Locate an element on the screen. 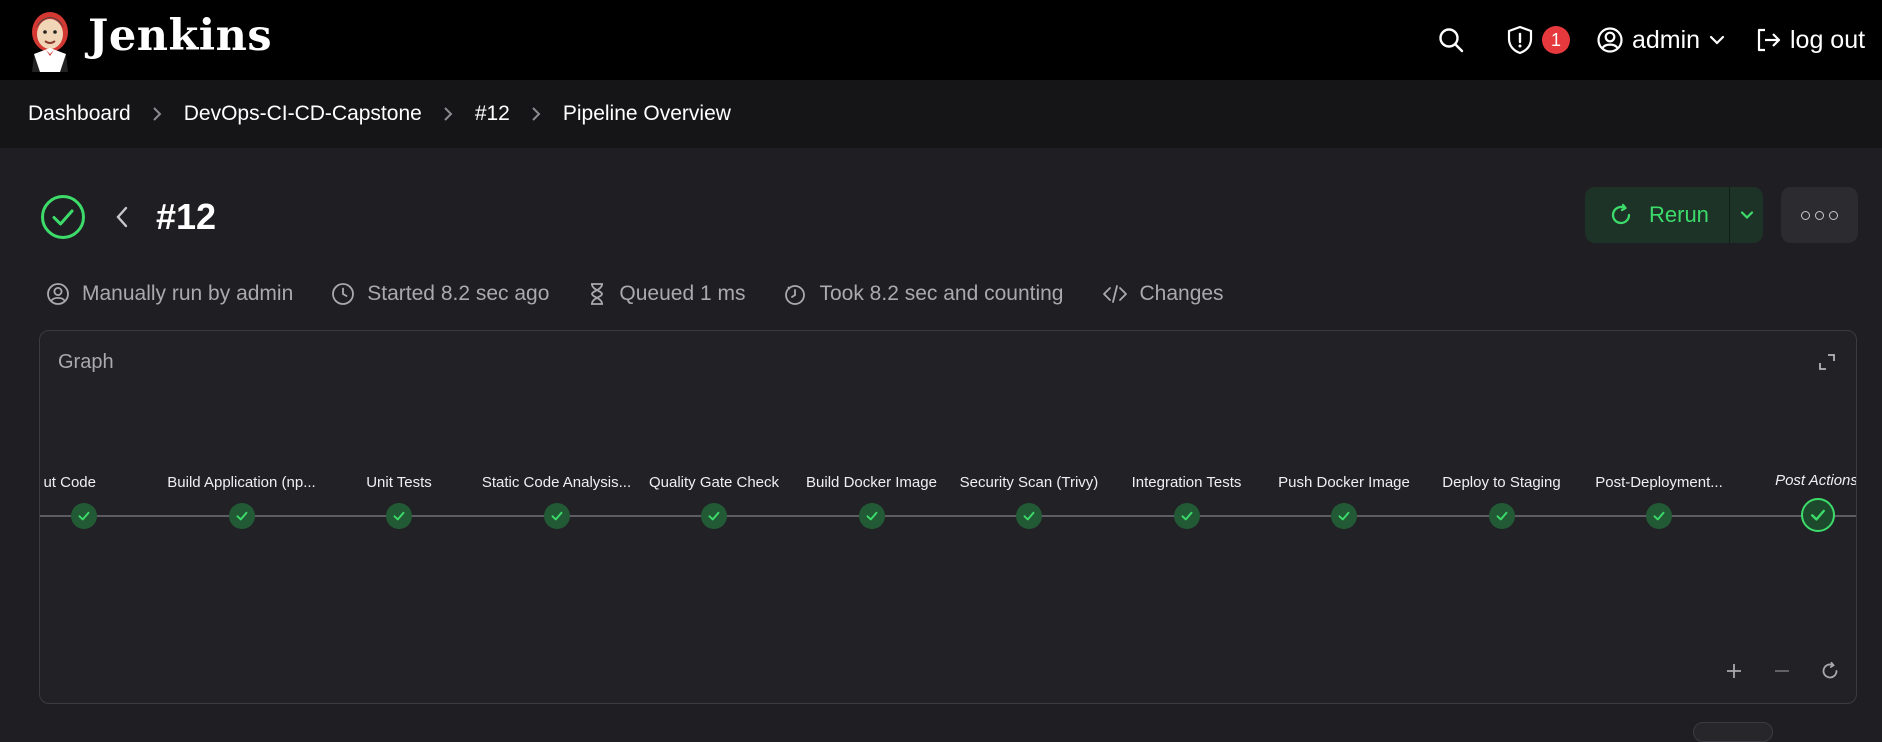 Image resolution: width=1882 pixels, height=742 pixels. zoom-in-button is located at coordinates (1734, 671).